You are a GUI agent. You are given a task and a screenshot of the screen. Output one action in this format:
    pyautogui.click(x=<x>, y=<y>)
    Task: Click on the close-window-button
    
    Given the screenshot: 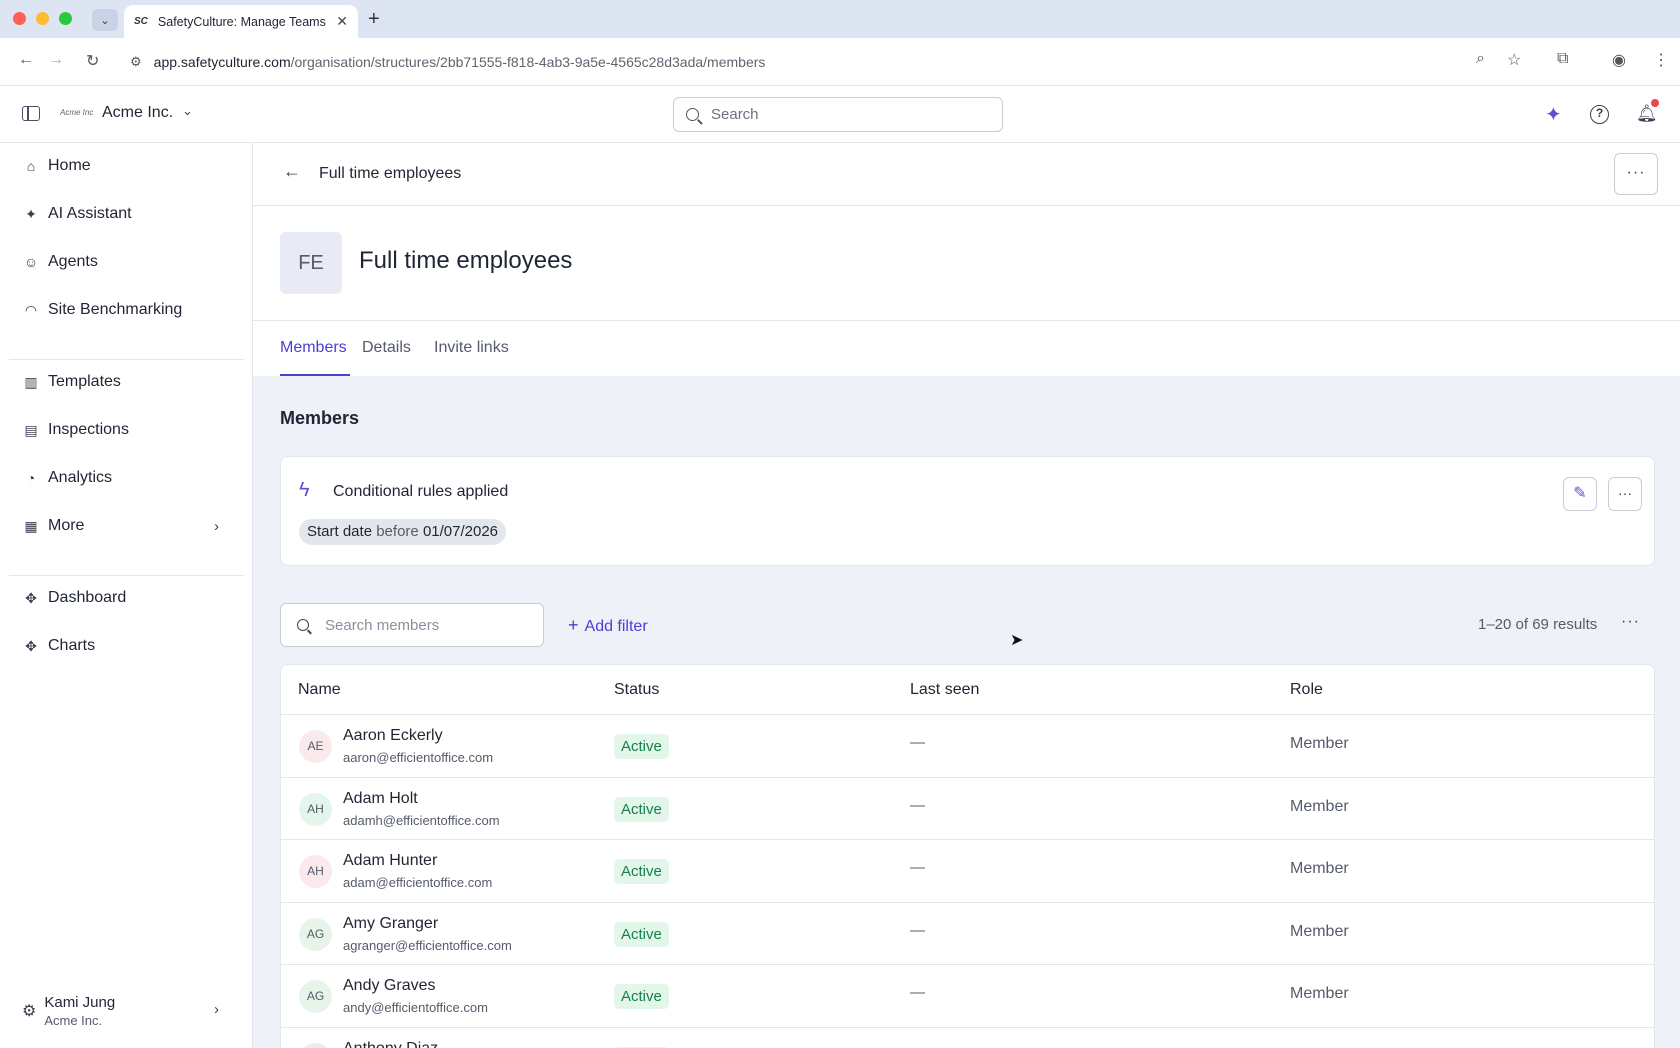 What is the action you would take?
    pyautogui.click(x=19, y=18)
    